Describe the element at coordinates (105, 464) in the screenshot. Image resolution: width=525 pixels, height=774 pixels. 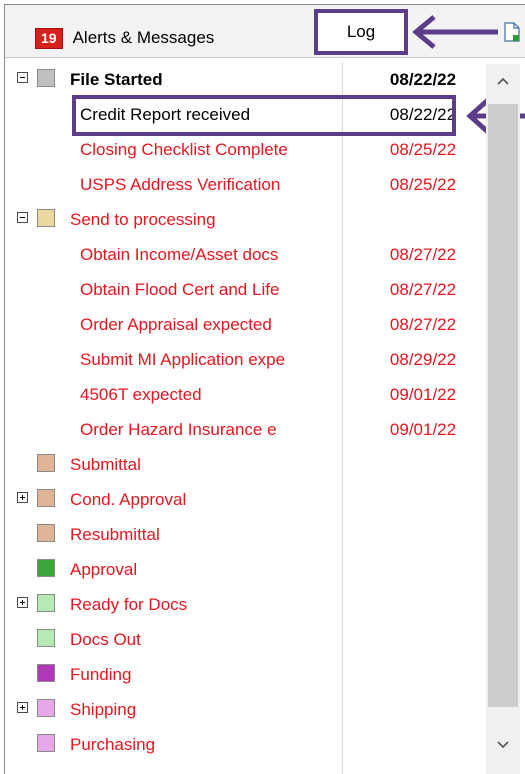
I see `milestone-name: Submittal` at that location.